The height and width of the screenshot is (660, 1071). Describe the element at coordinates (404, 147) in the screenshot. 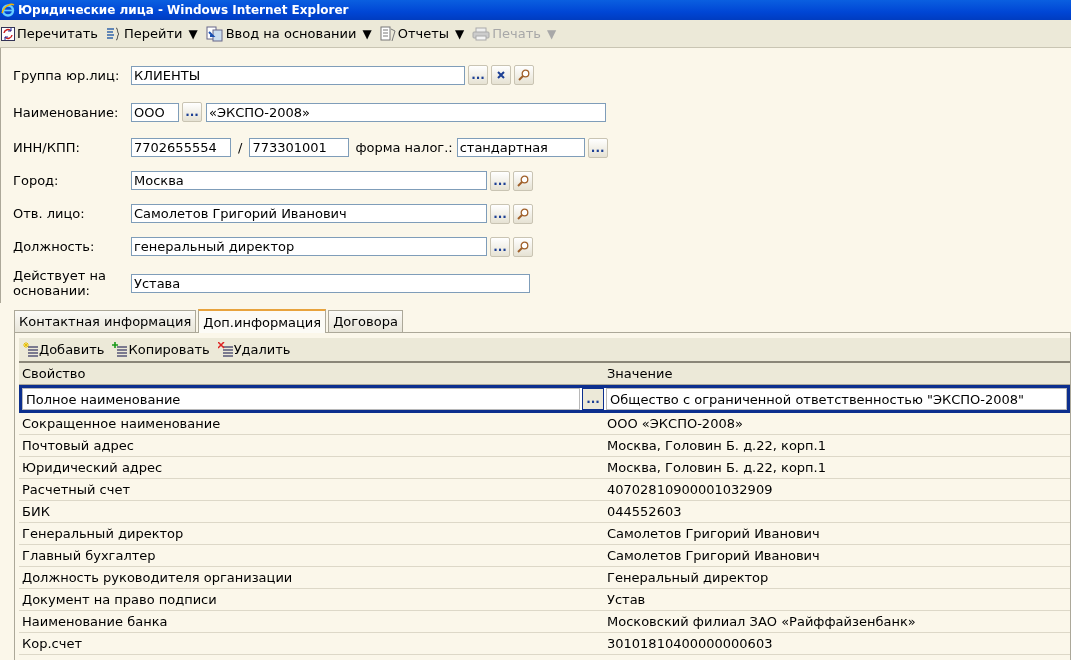

I see `field-label: форма налог.:` at that location.